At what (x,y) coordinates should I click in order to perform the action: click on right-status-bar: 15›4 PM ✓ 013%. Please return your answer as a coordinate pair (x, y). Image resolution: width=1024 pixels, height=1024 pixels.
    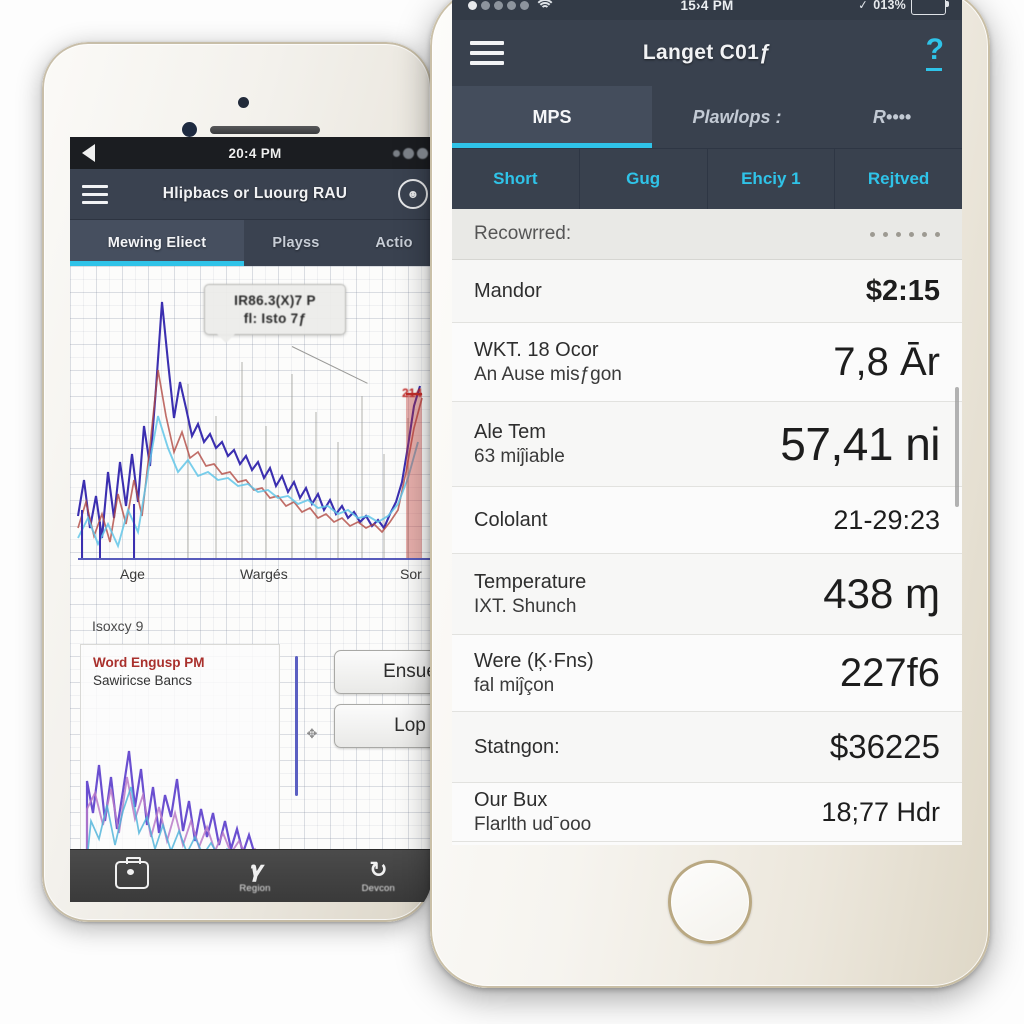
    Looking at the image, I should click on (707, 10).